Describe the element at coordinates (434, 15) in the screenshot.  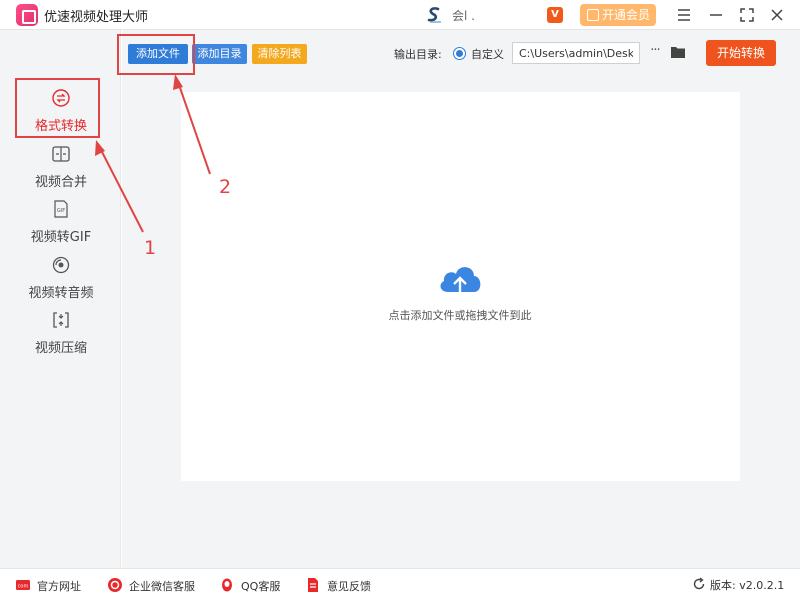
I see `user-avatar-icon` at that location.